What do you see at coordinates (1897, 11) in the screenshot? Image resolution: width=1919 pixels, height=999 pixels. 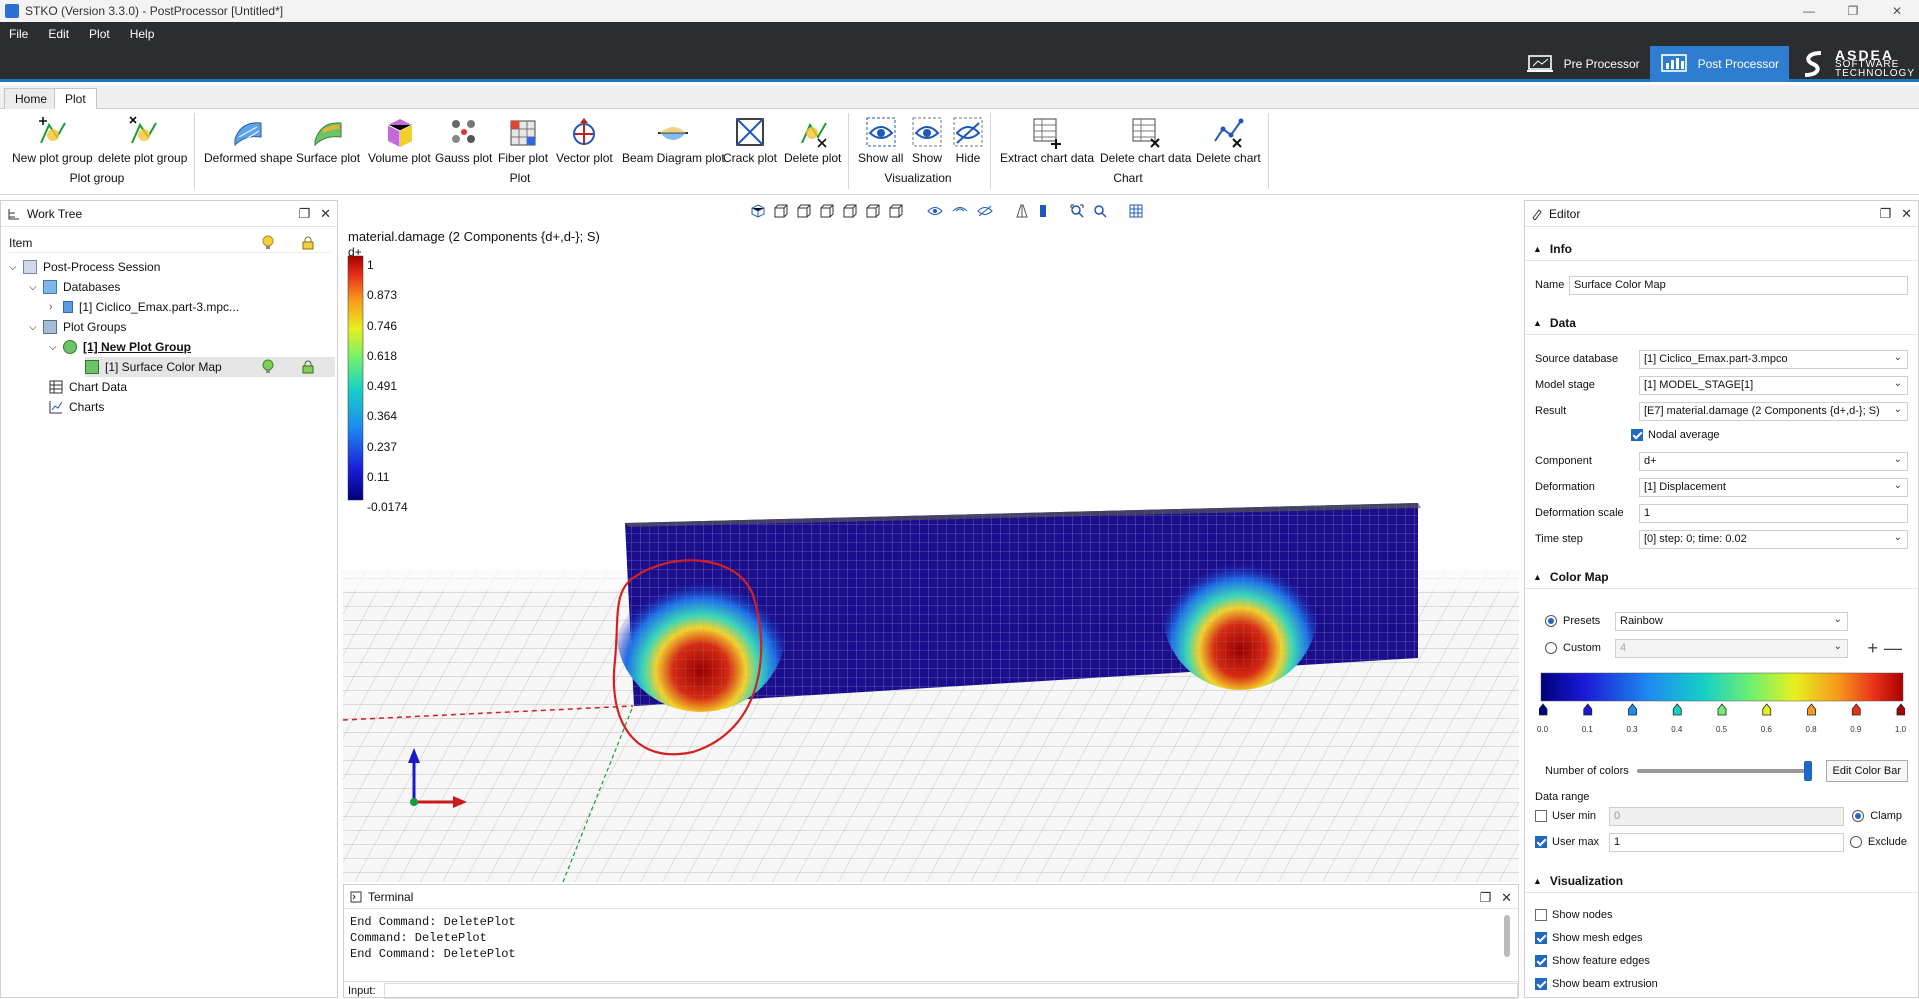 I see `close-window-button: ✕` at bounding box center [1897, 11].